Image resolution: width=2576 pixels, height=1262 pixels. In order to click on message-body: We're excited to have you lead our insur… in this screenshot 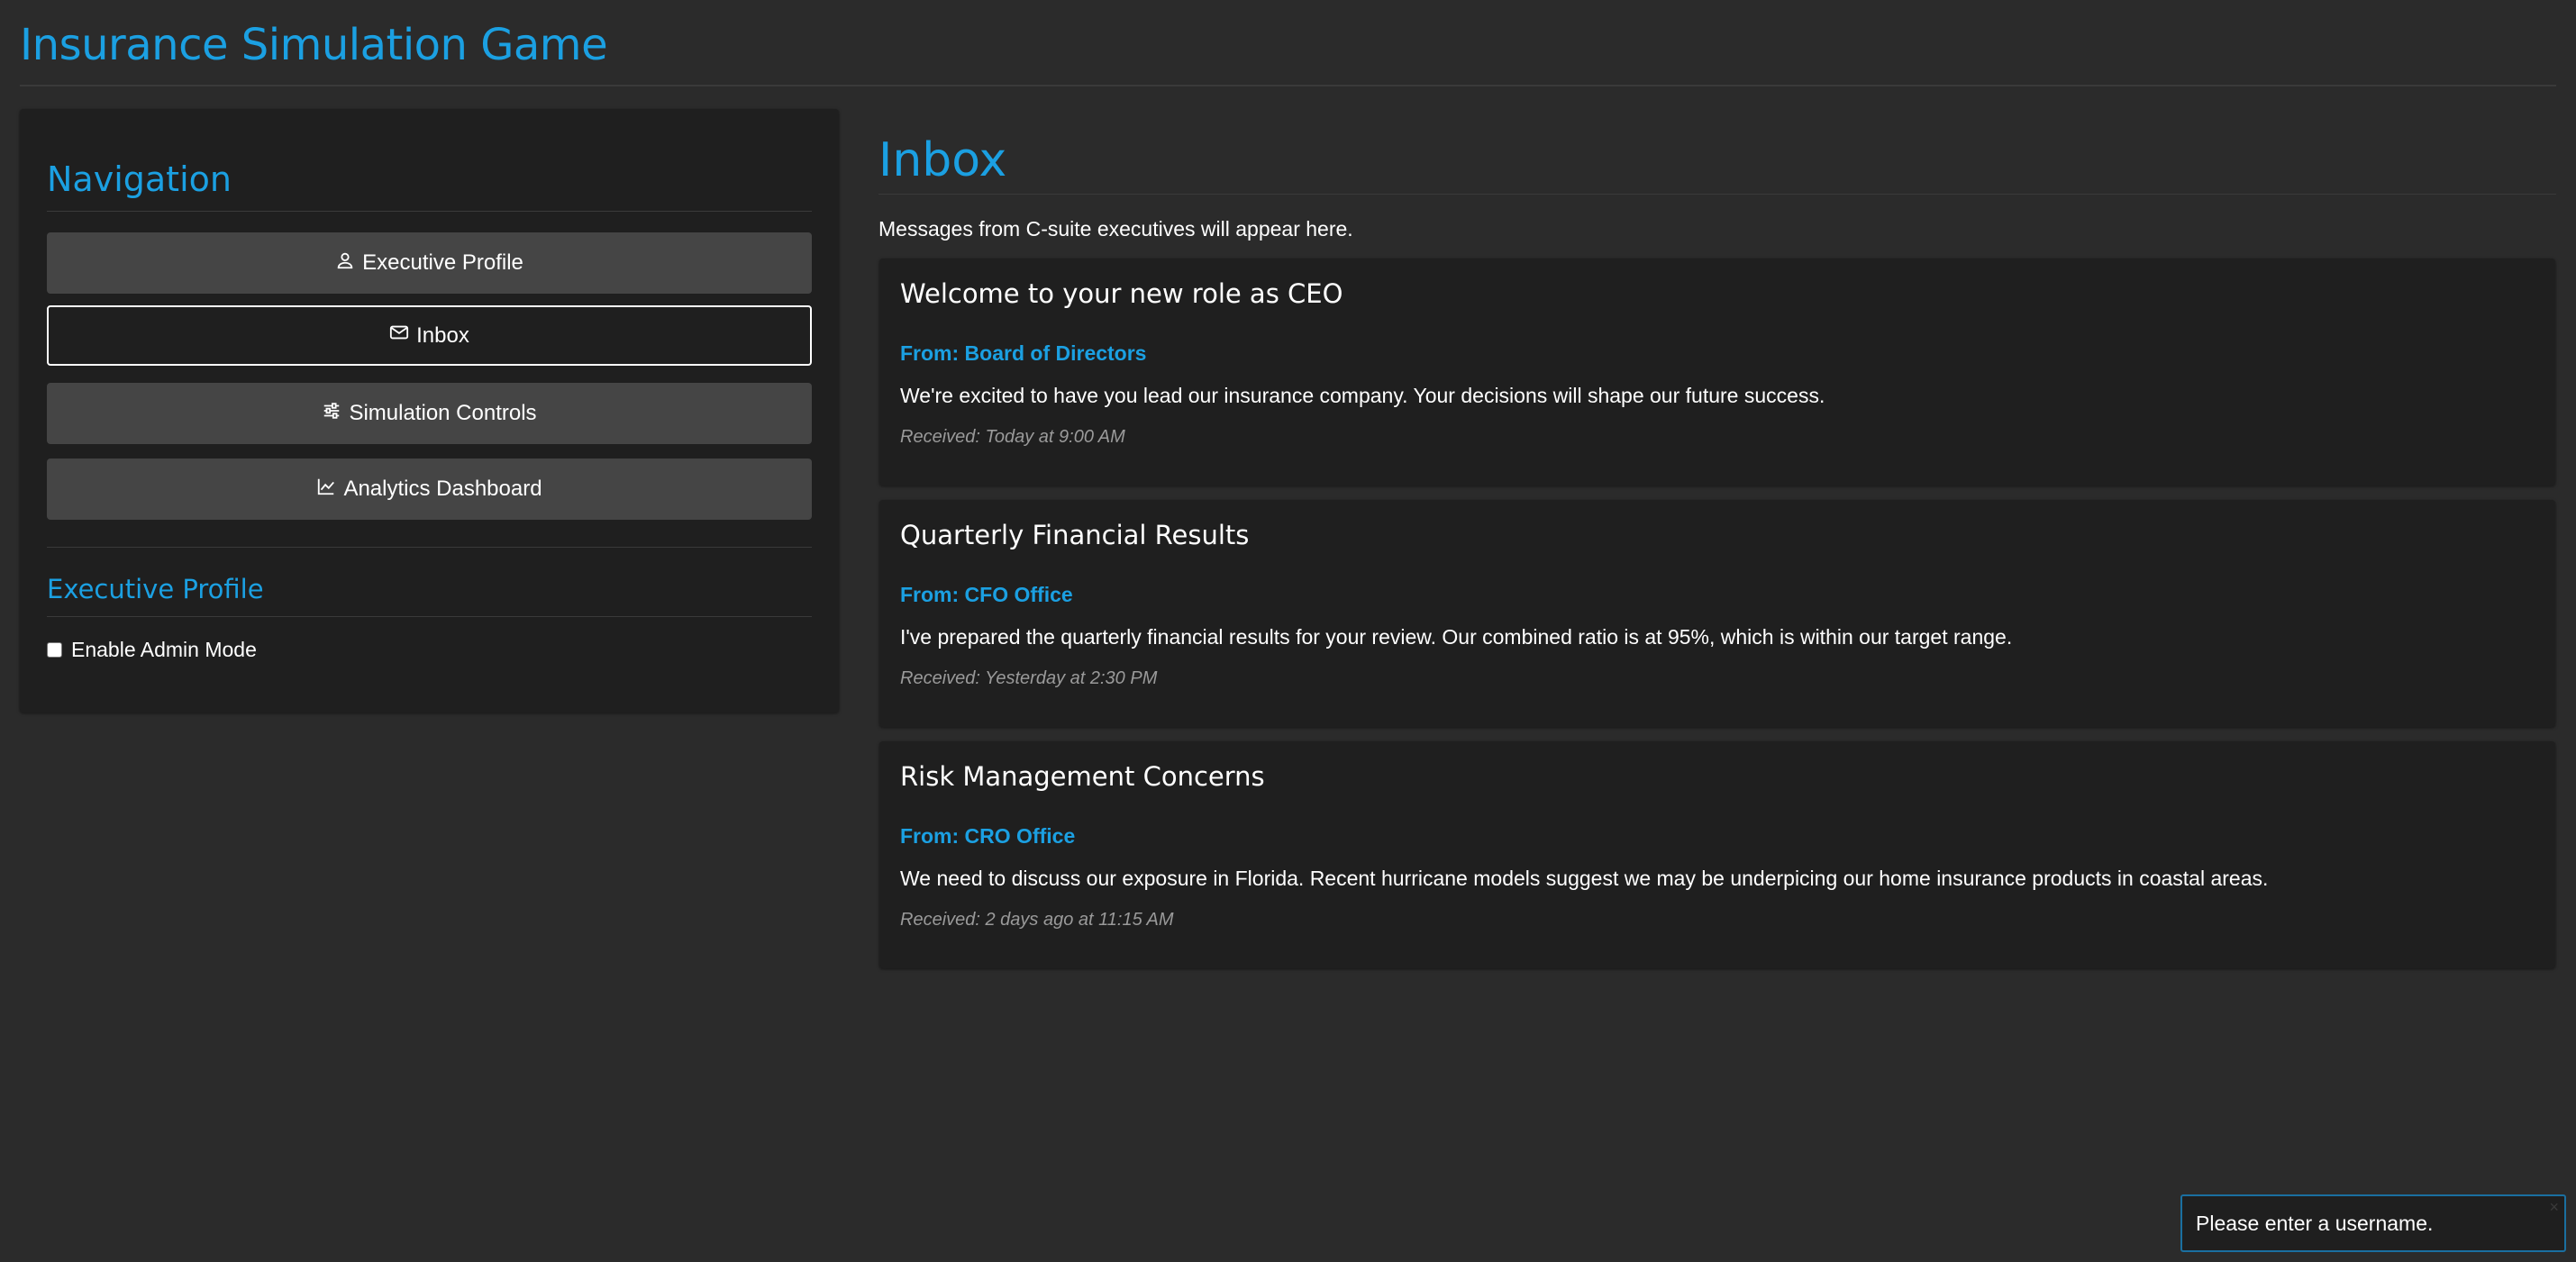, I will do `click(1362, 395)`.